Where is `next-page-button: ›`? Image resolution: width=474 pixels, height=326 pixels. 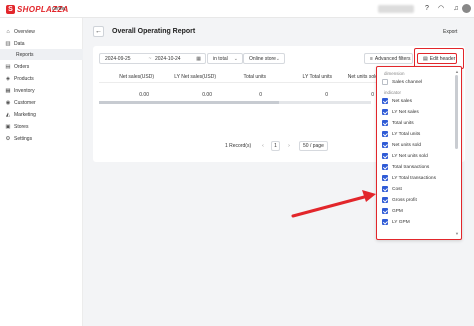 next-page-button: › is located at coordinates (289, 146).